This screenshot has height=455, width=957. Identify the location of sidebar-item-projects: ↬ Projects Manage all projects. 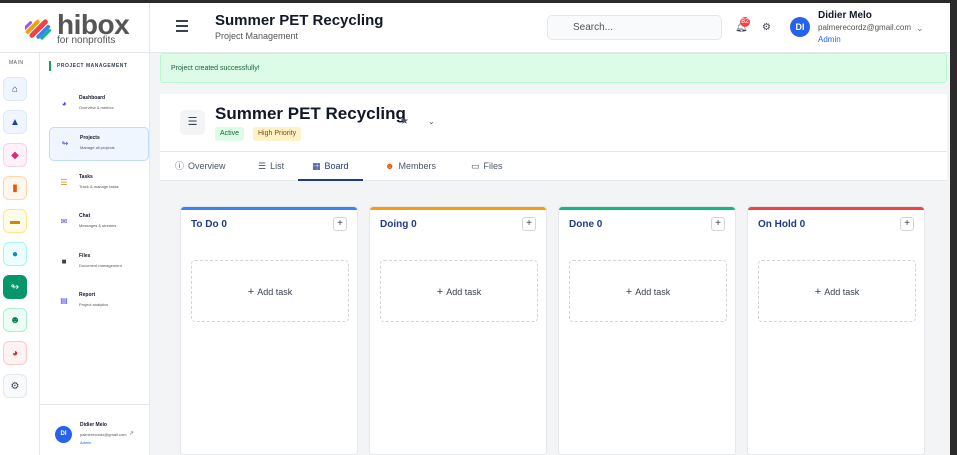
(99, 144).